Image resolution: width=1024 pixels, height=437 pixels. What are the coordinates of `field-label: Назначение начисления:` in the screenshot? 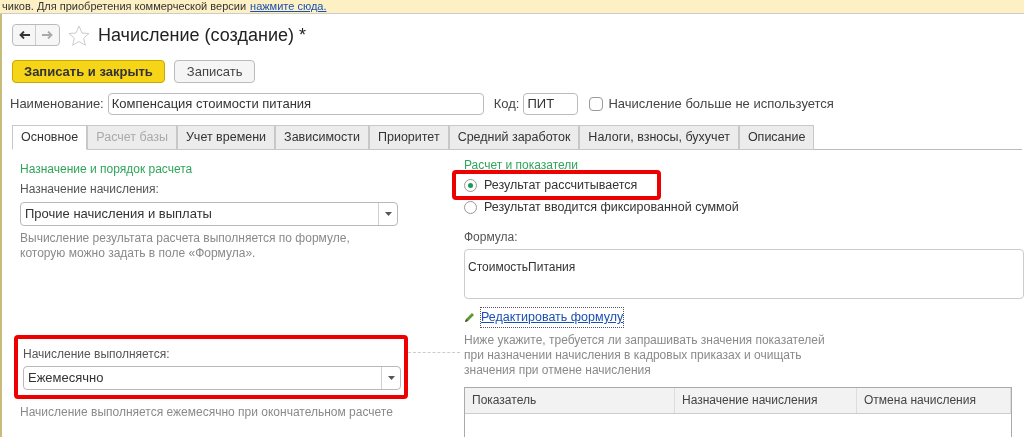 It's located at (90, 189).